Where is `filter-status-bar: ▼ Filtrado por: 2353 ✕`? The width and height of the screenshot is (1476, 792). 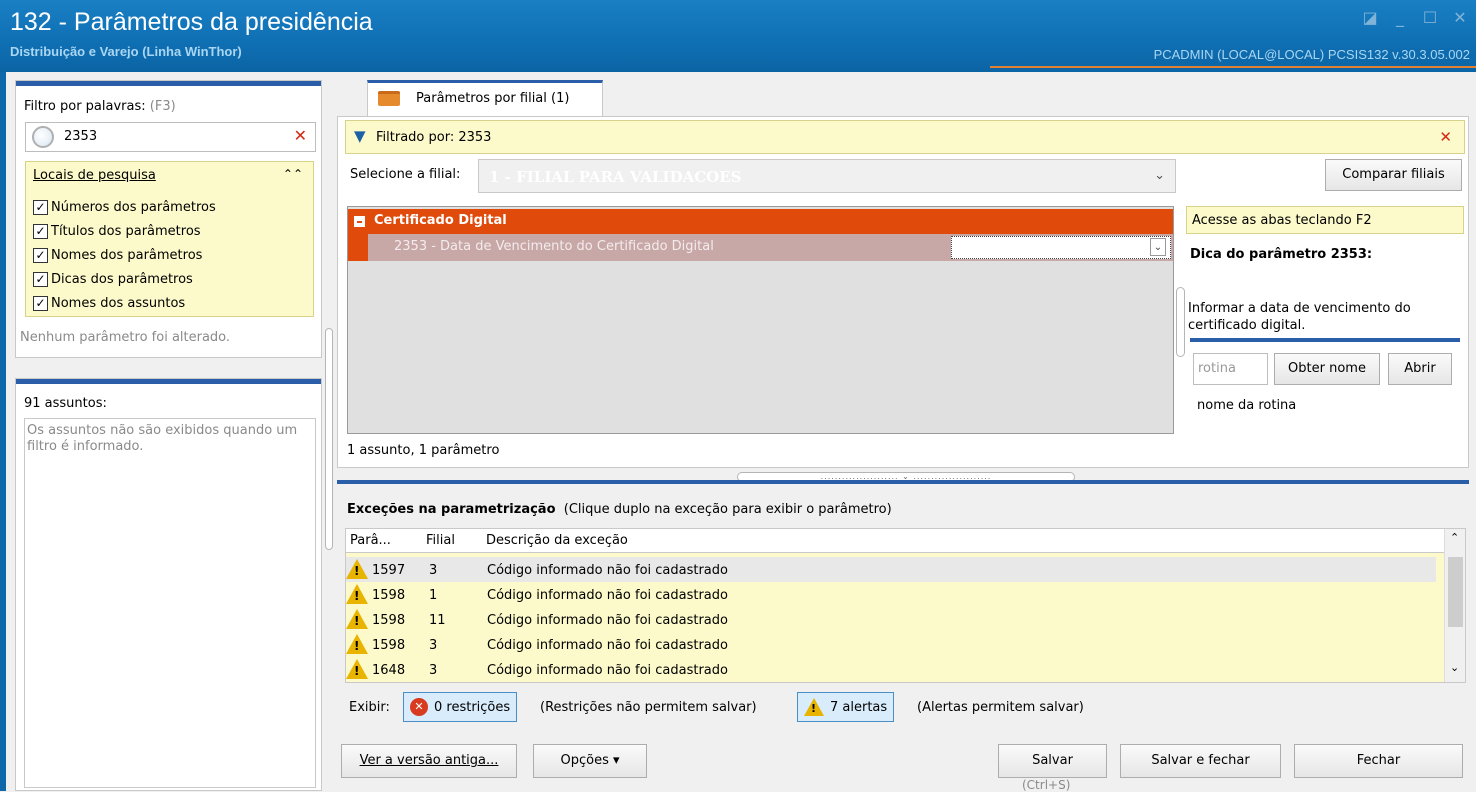
filter-status-bar: ▼ Filtrado por: 2353 ✕ is located at coordinates (905, 137).